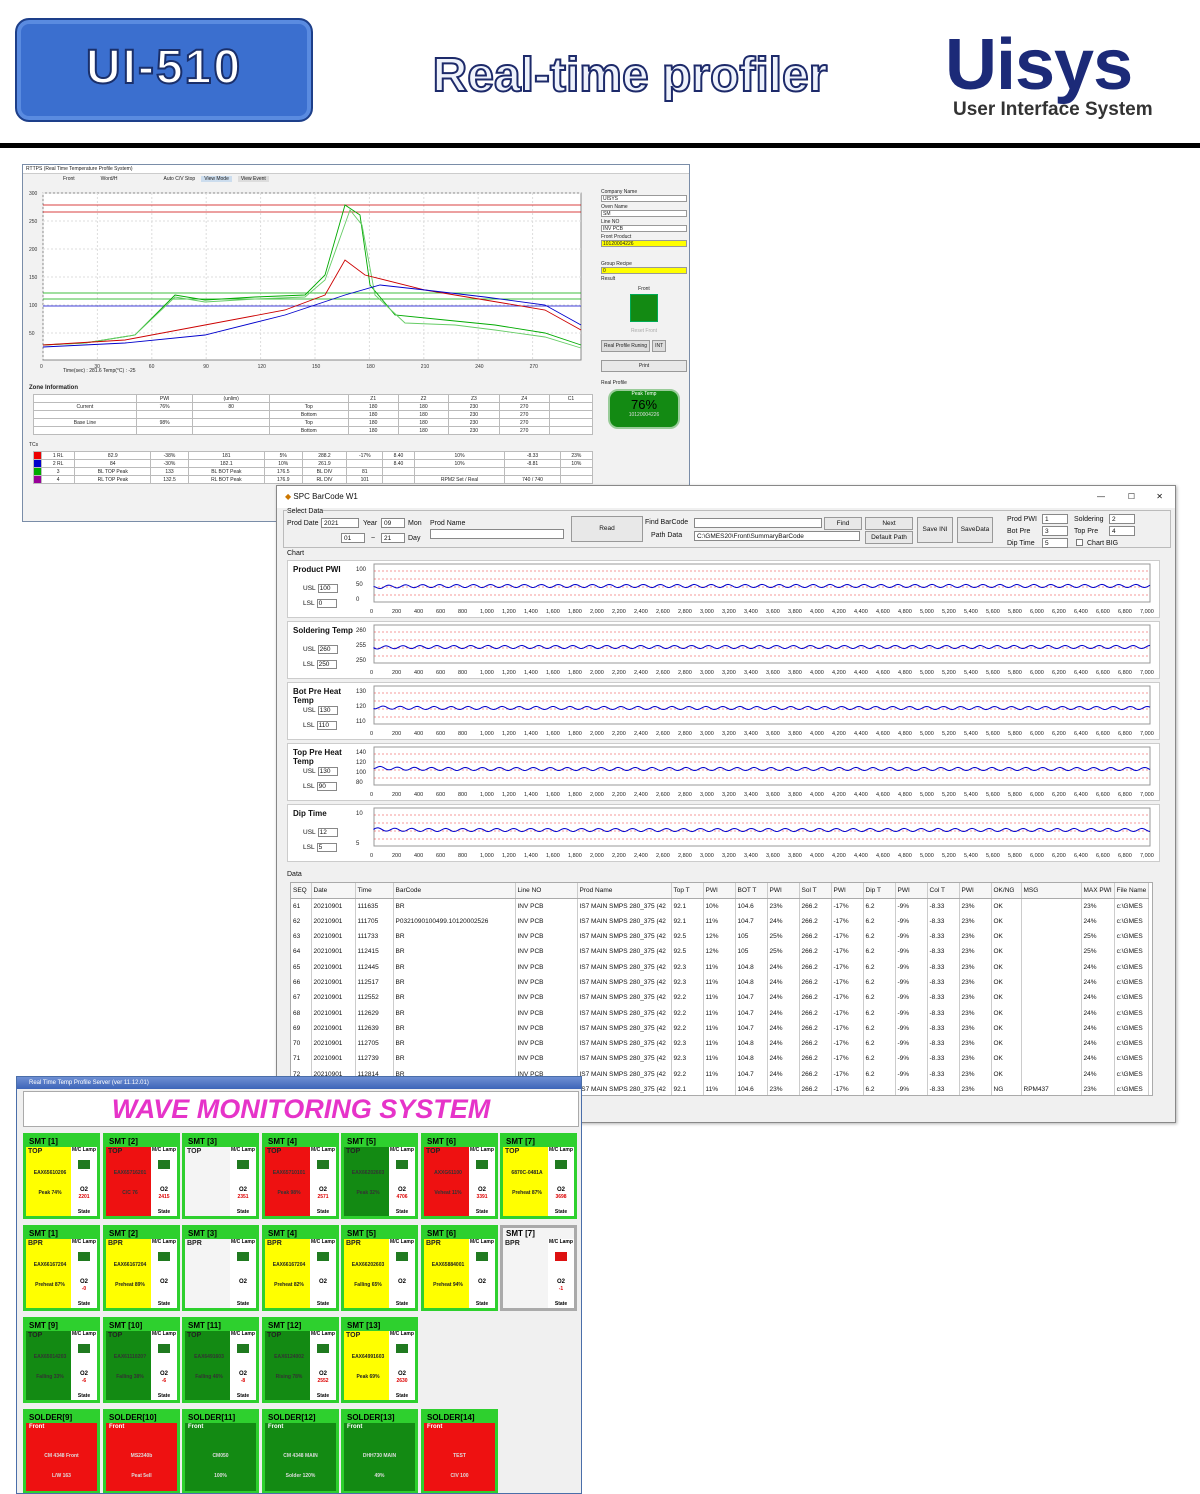  I want to click on lsl-input: 5, so click(326, 847).